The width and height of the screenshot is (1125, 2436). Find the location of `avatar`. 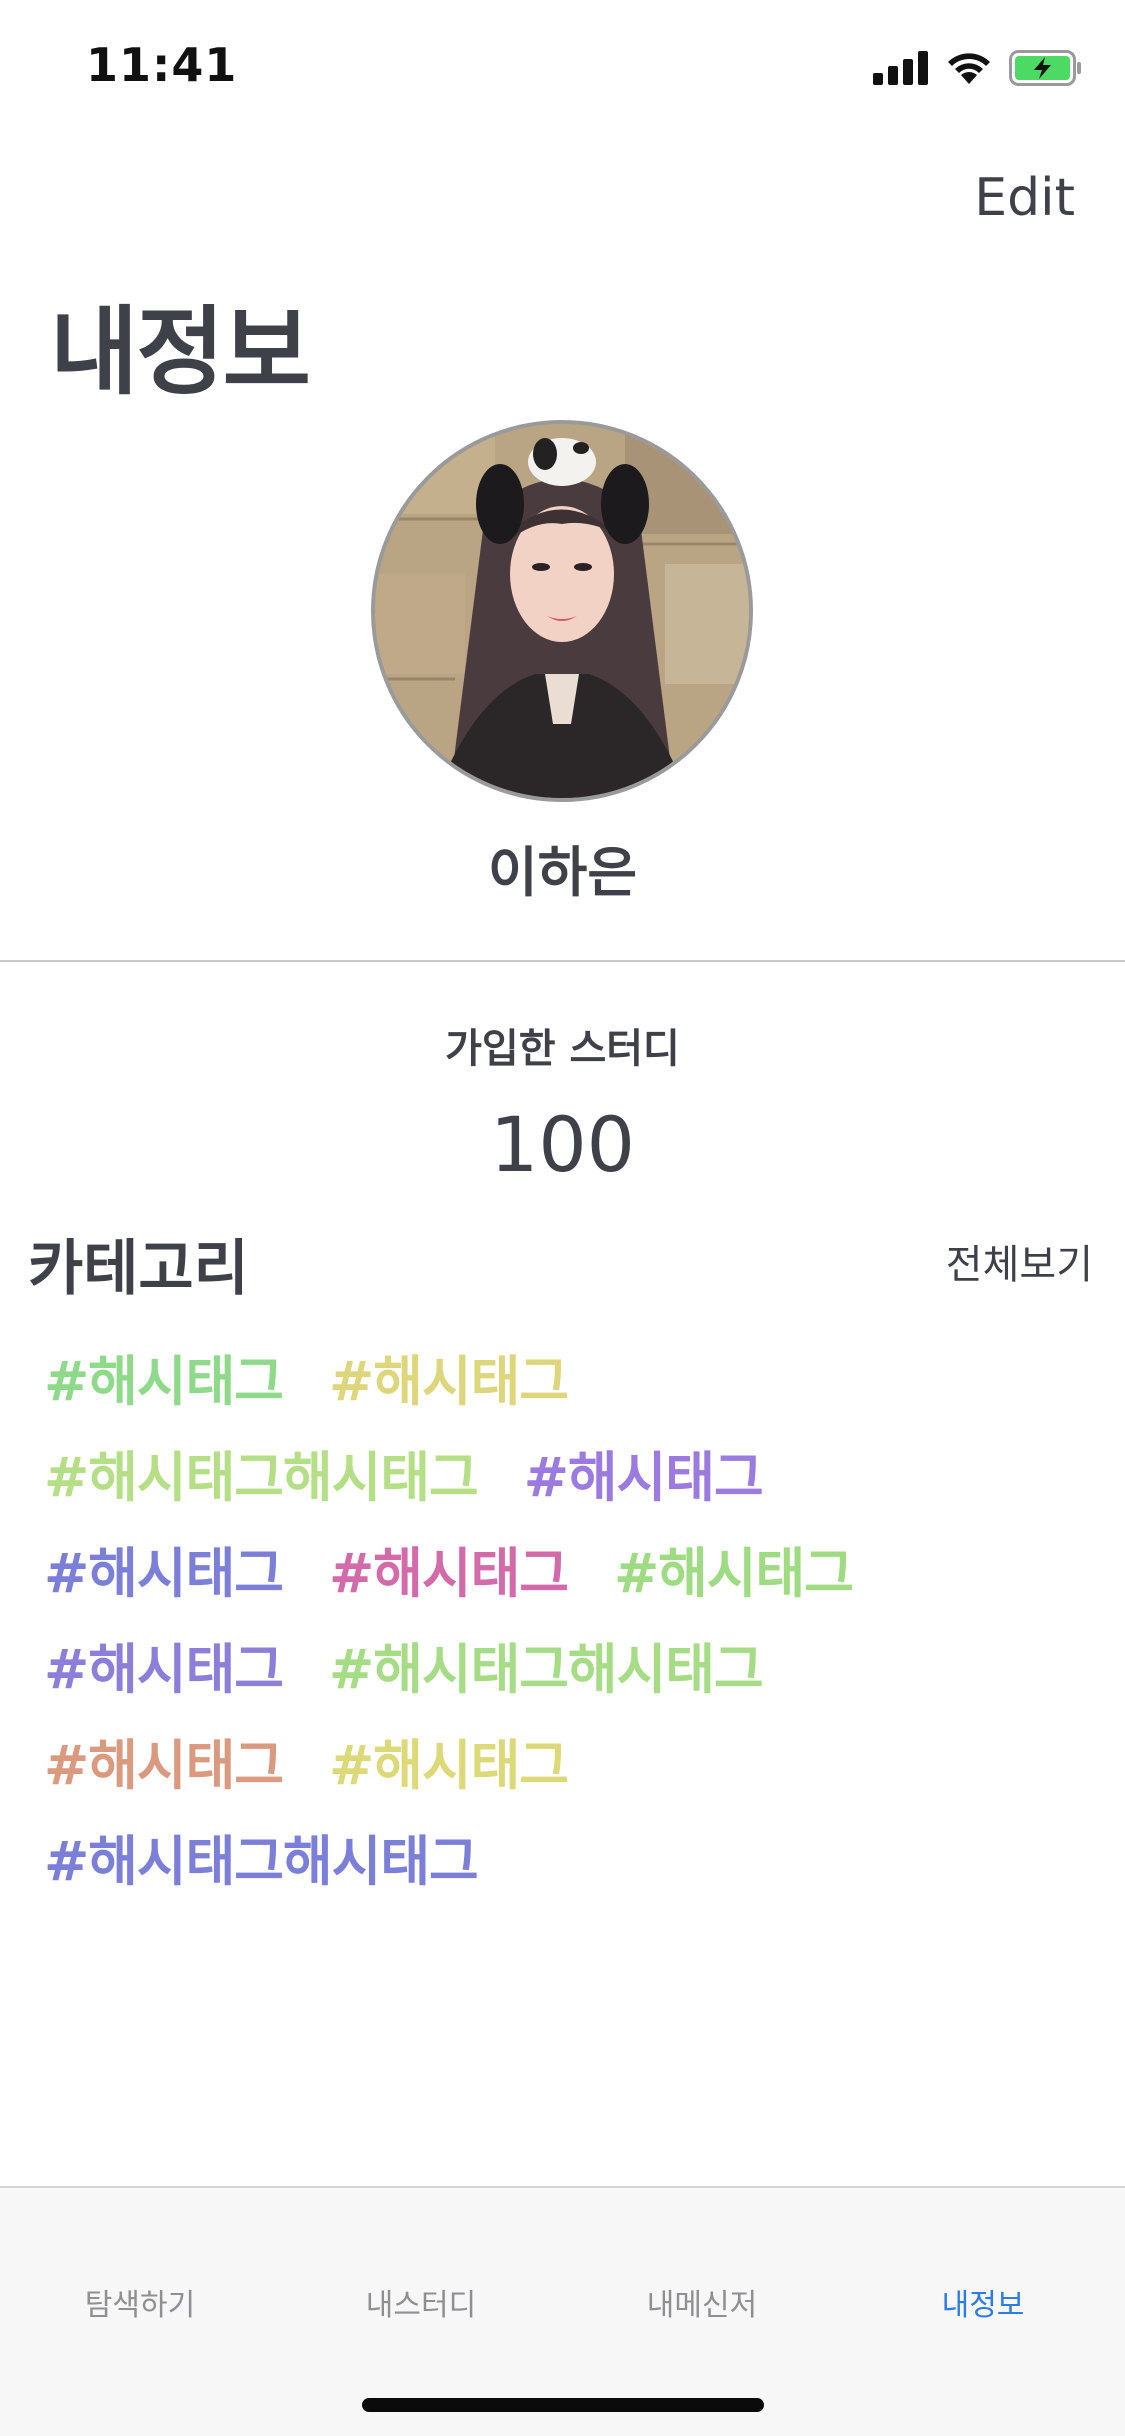

avatar is located at coordinates (562, 611).